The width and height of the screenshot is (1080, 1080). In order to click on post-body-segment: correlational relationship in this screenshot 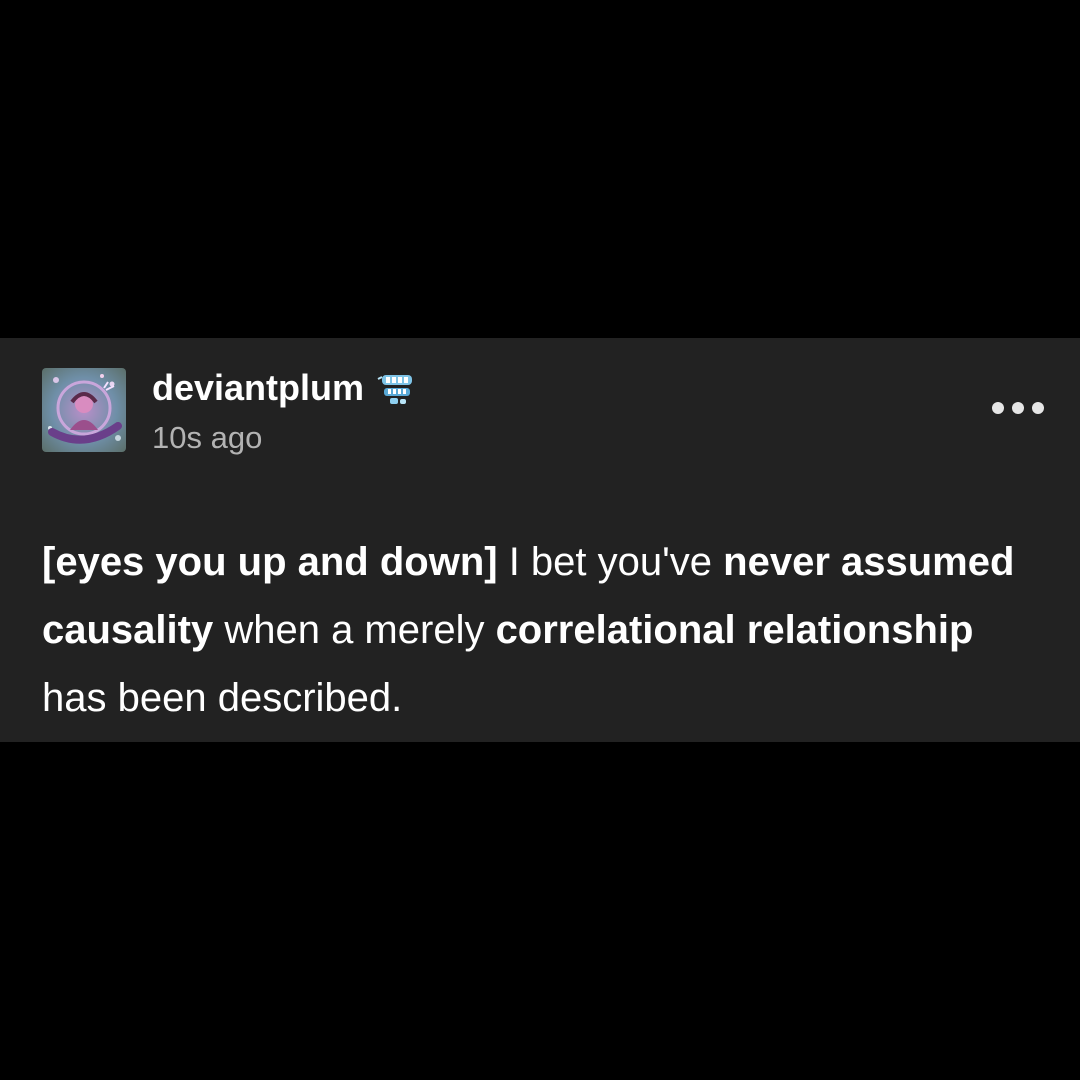, I will do `click(734, 630)`.